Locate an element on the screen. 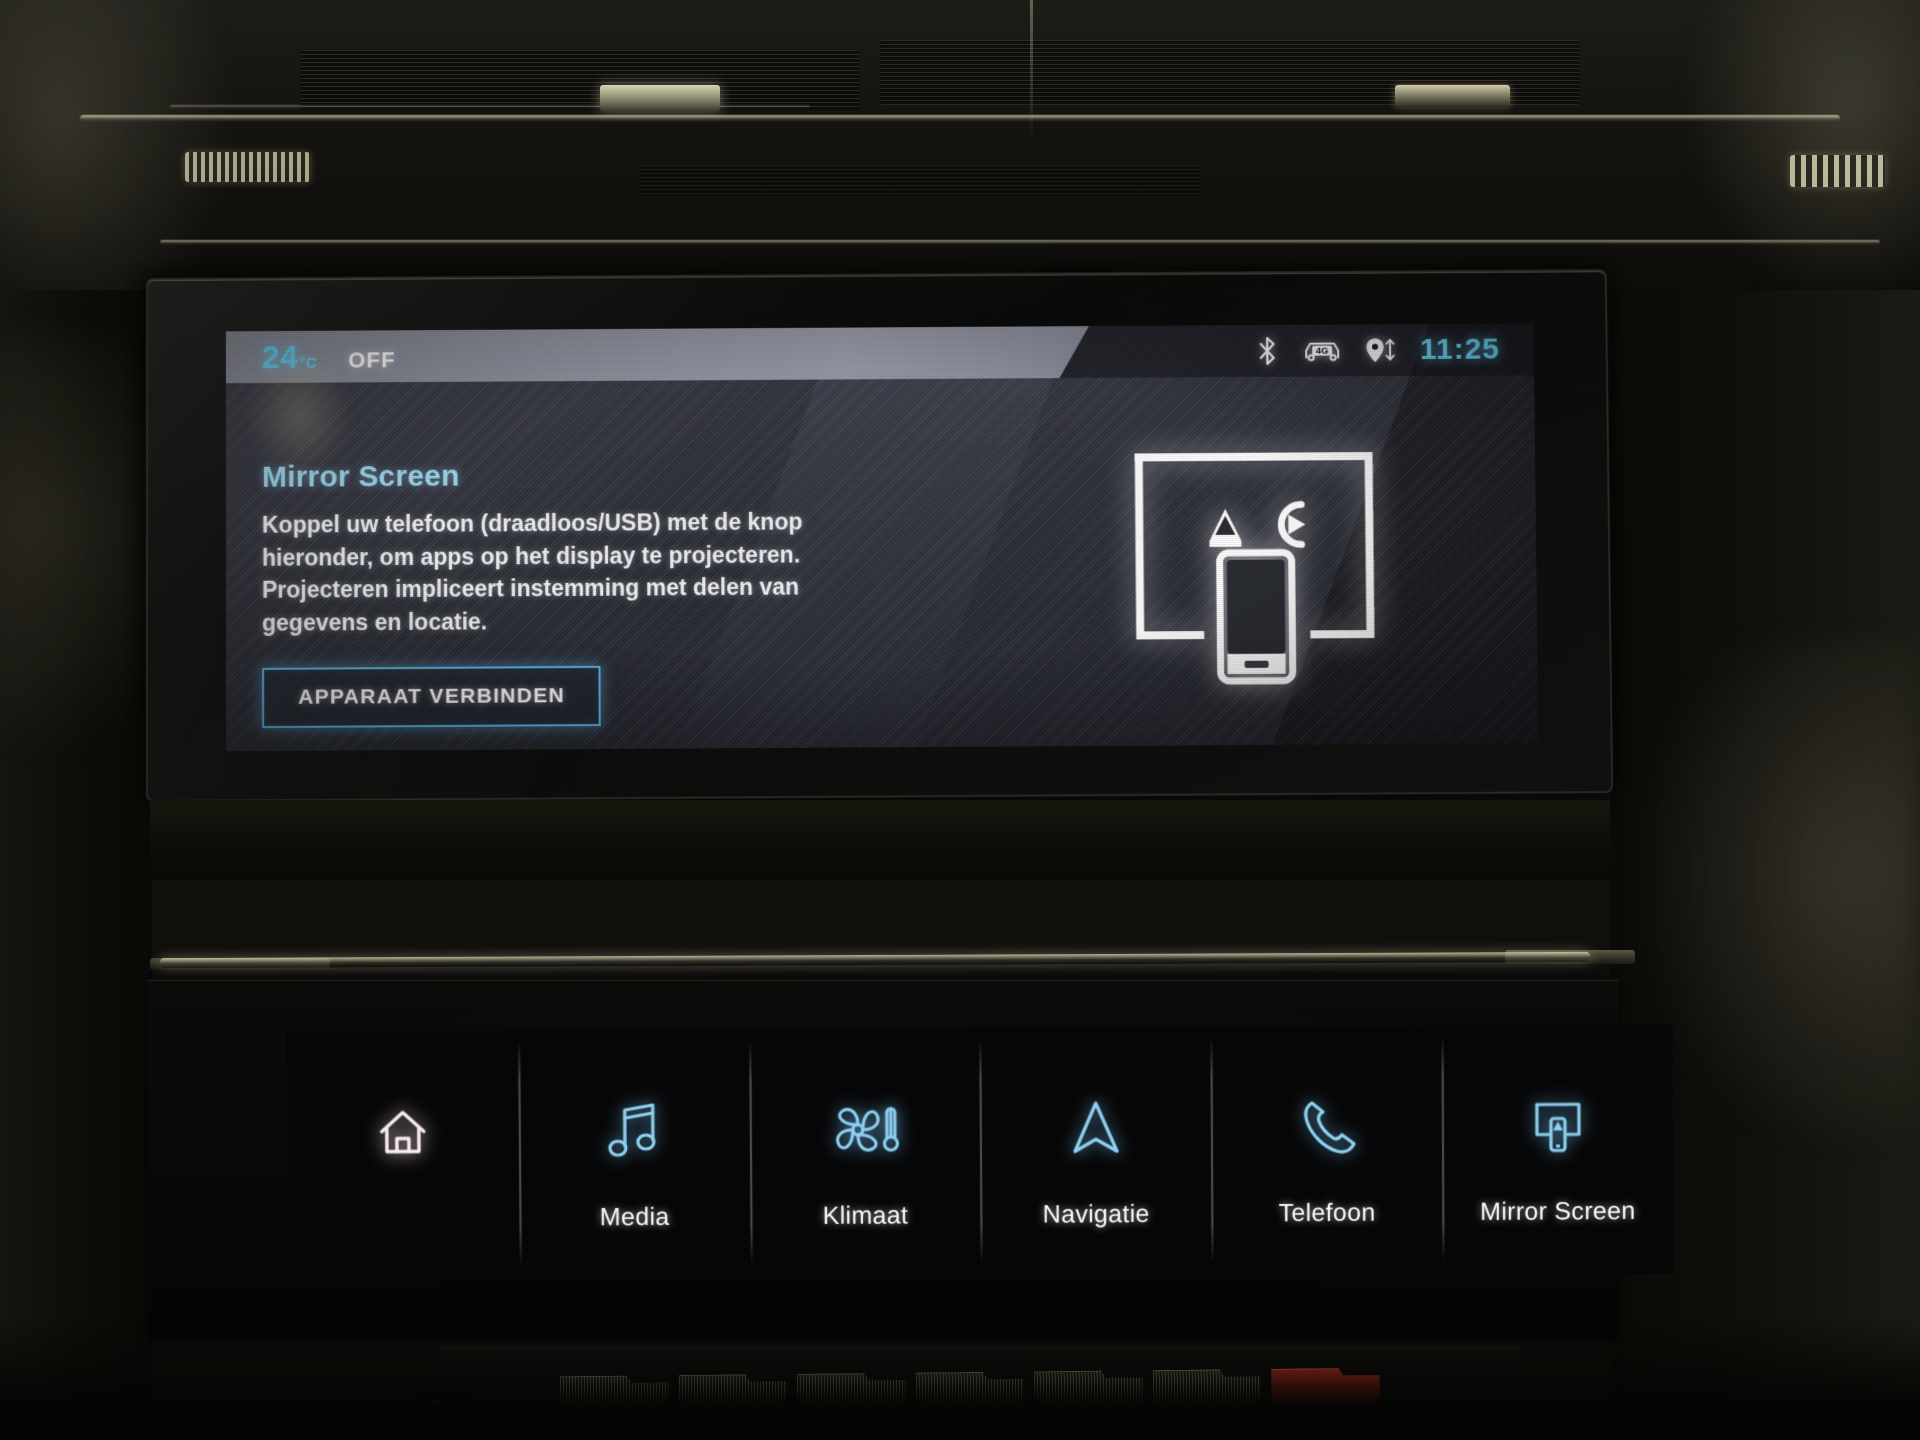 The image size is (1920, 1440). status-bar-right: 4G 11:25 is located at coordinates (1394, 350).